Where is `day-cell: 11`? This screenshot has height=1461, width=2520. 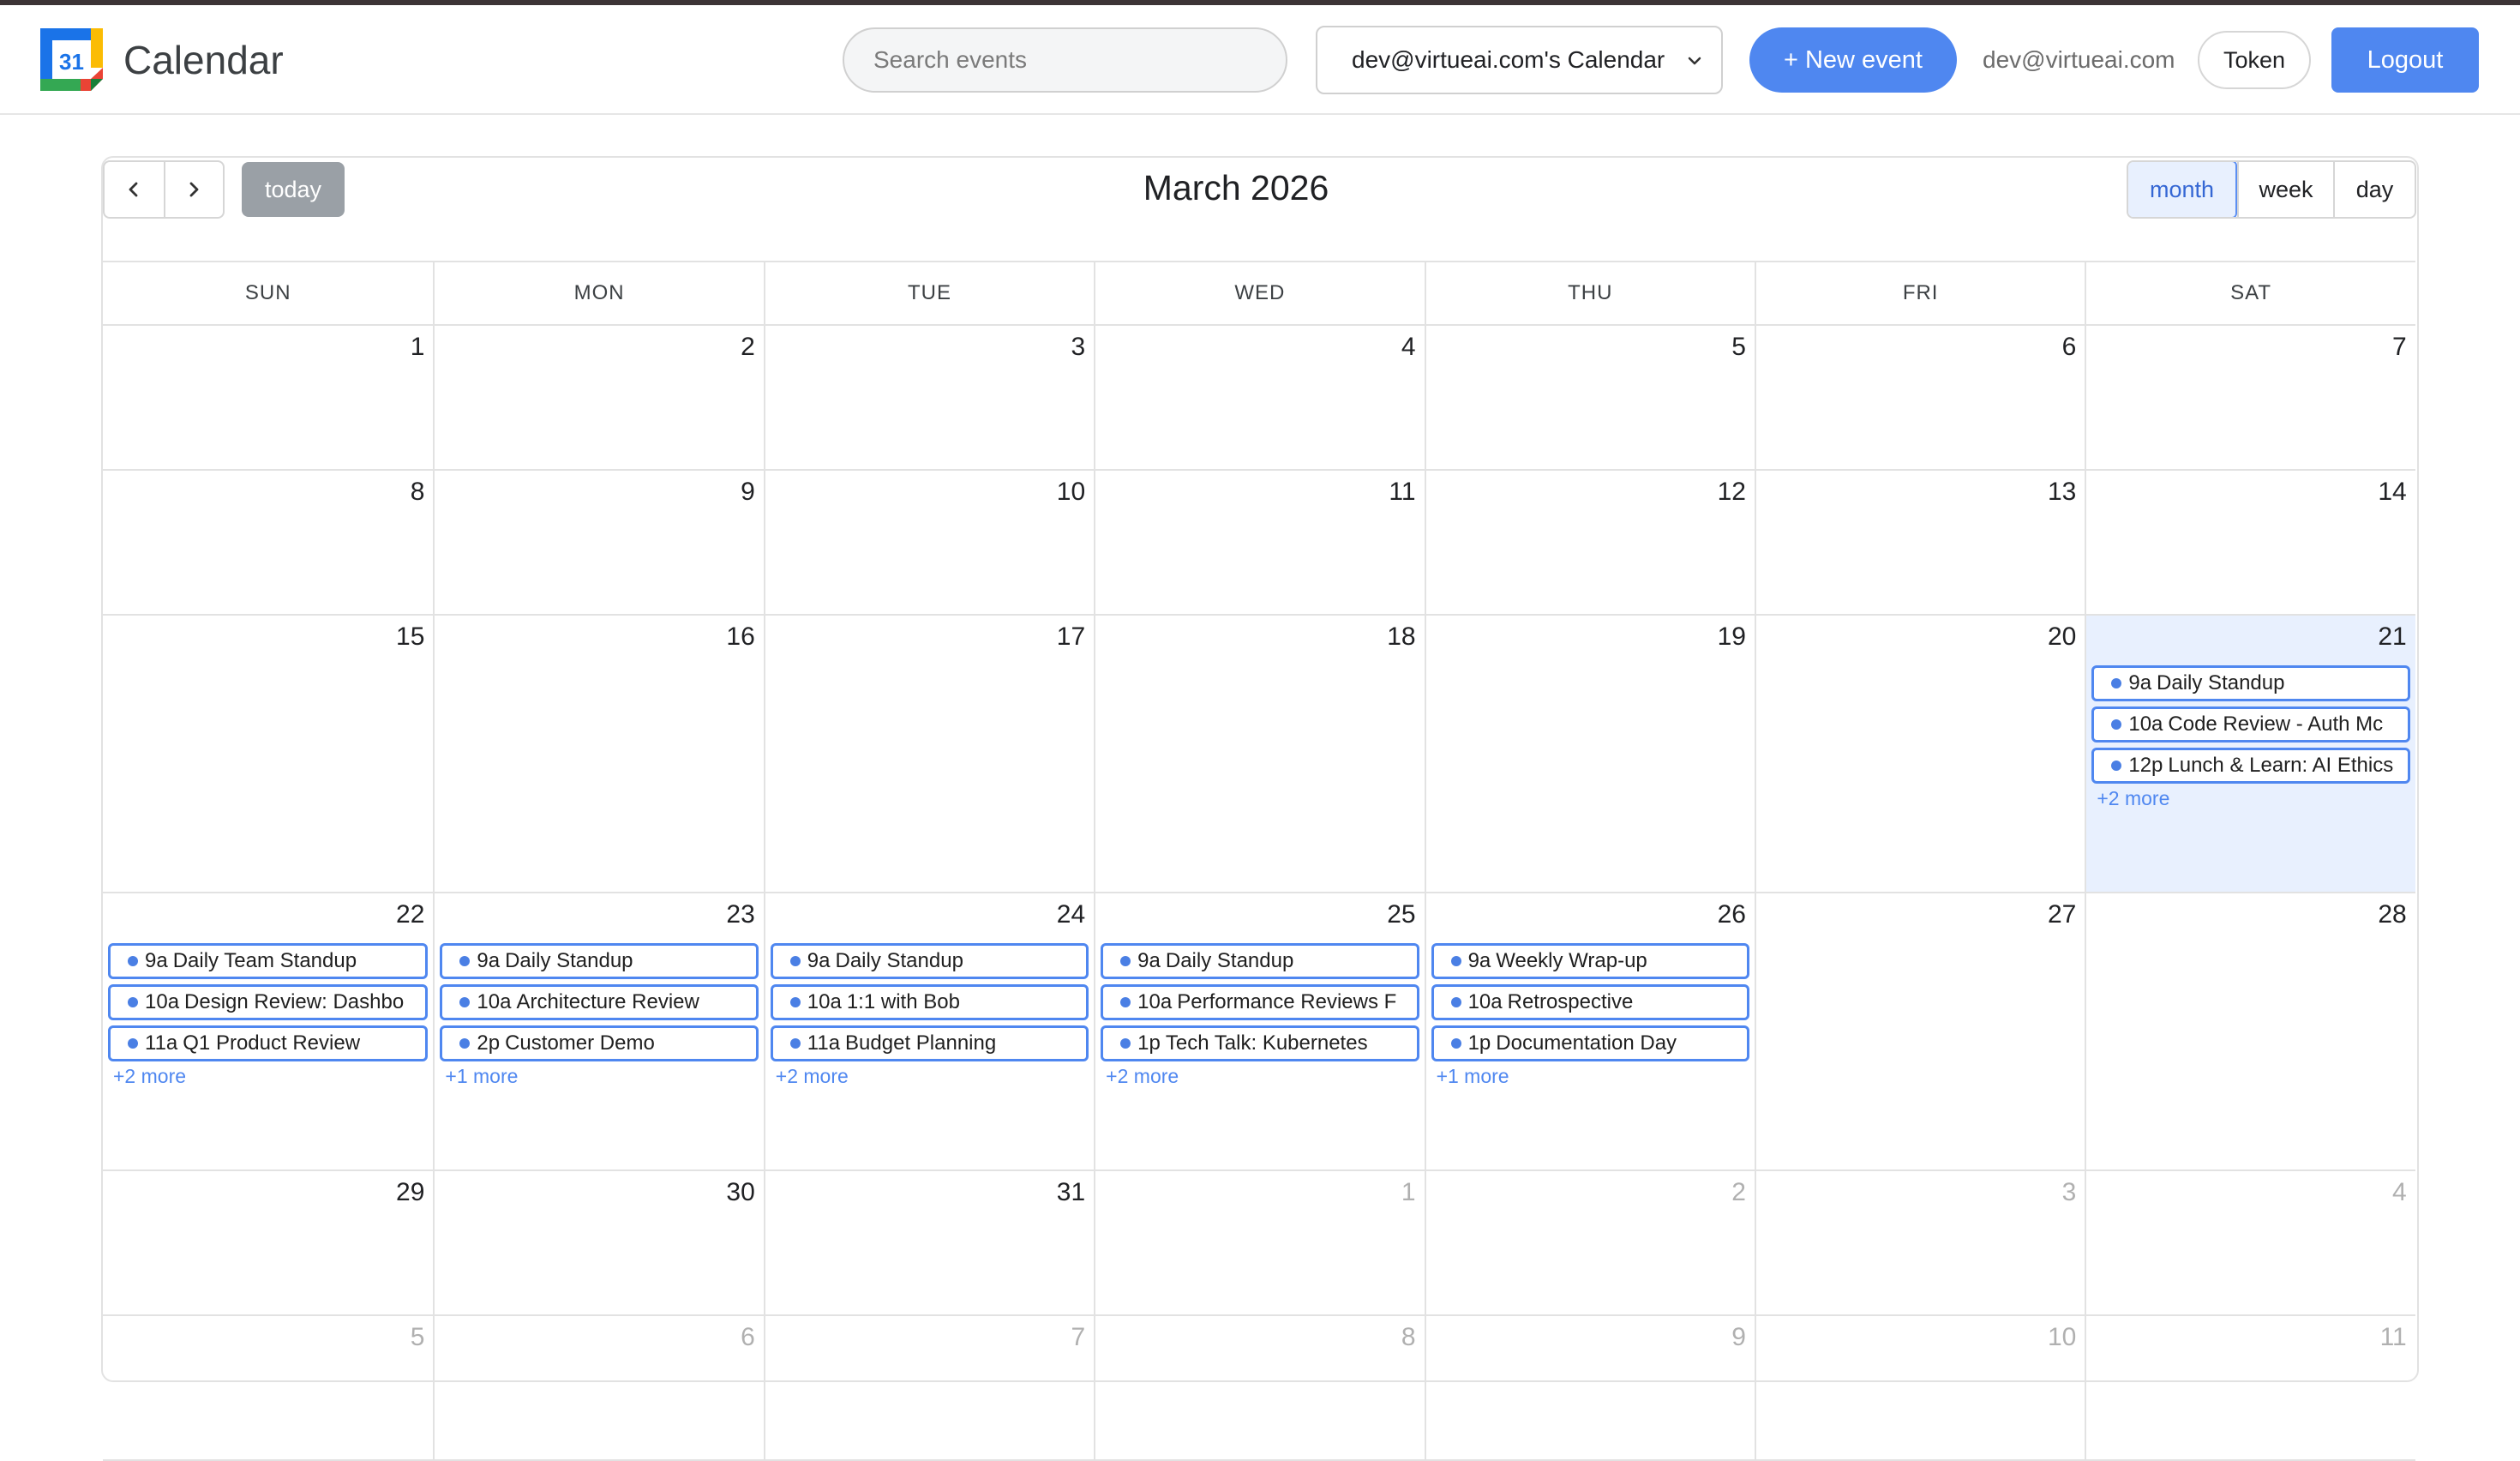
day-cell: 11 is located at coordinates (1259, 542).